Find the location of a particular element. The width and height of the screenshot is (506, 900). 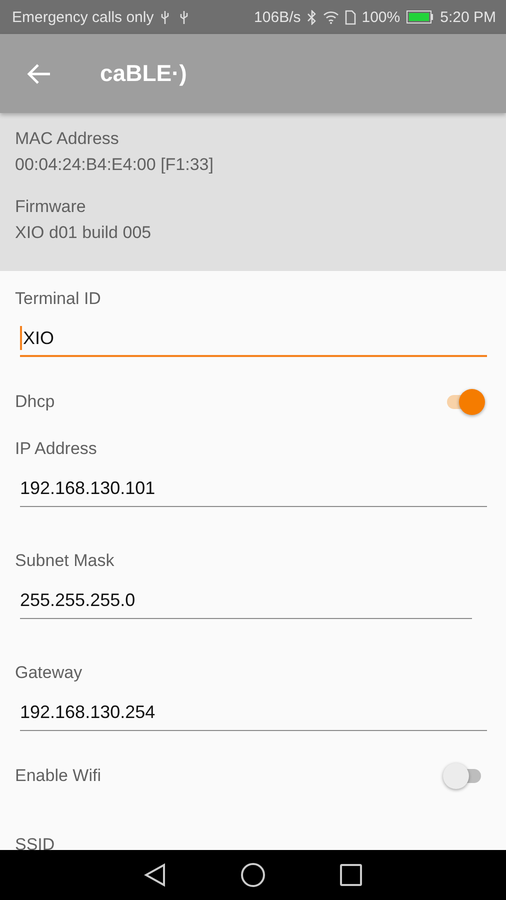

recents-icon is located at coordinates (351, 875).